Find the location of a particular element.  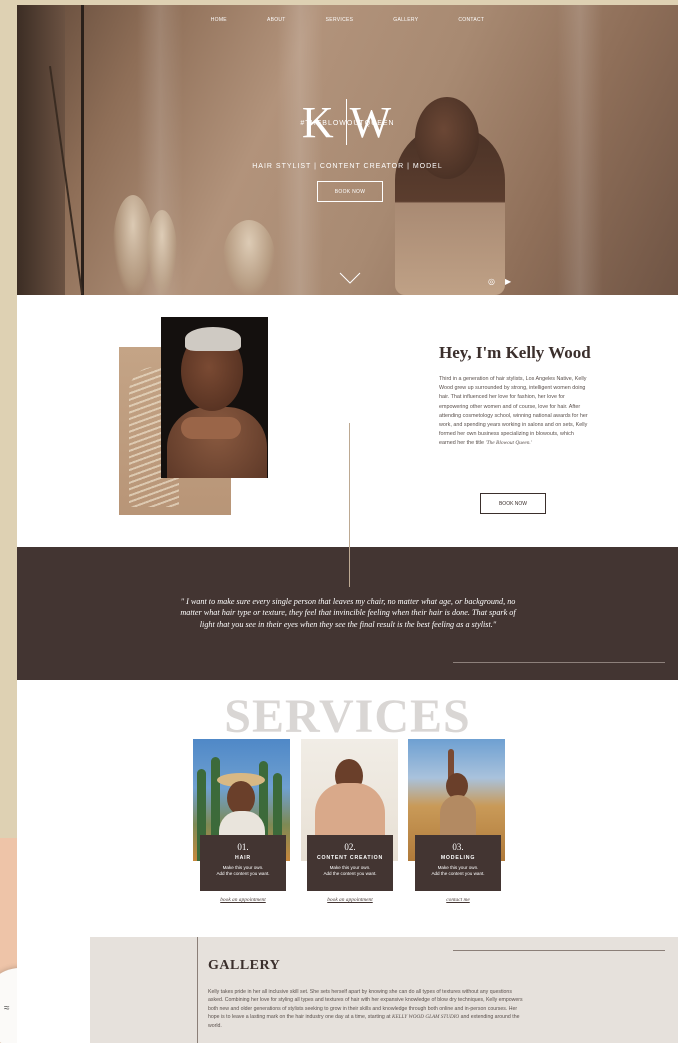

logo-hashtag: #THEBLOWOUTQUEEN is located at coordinates (347, 123).